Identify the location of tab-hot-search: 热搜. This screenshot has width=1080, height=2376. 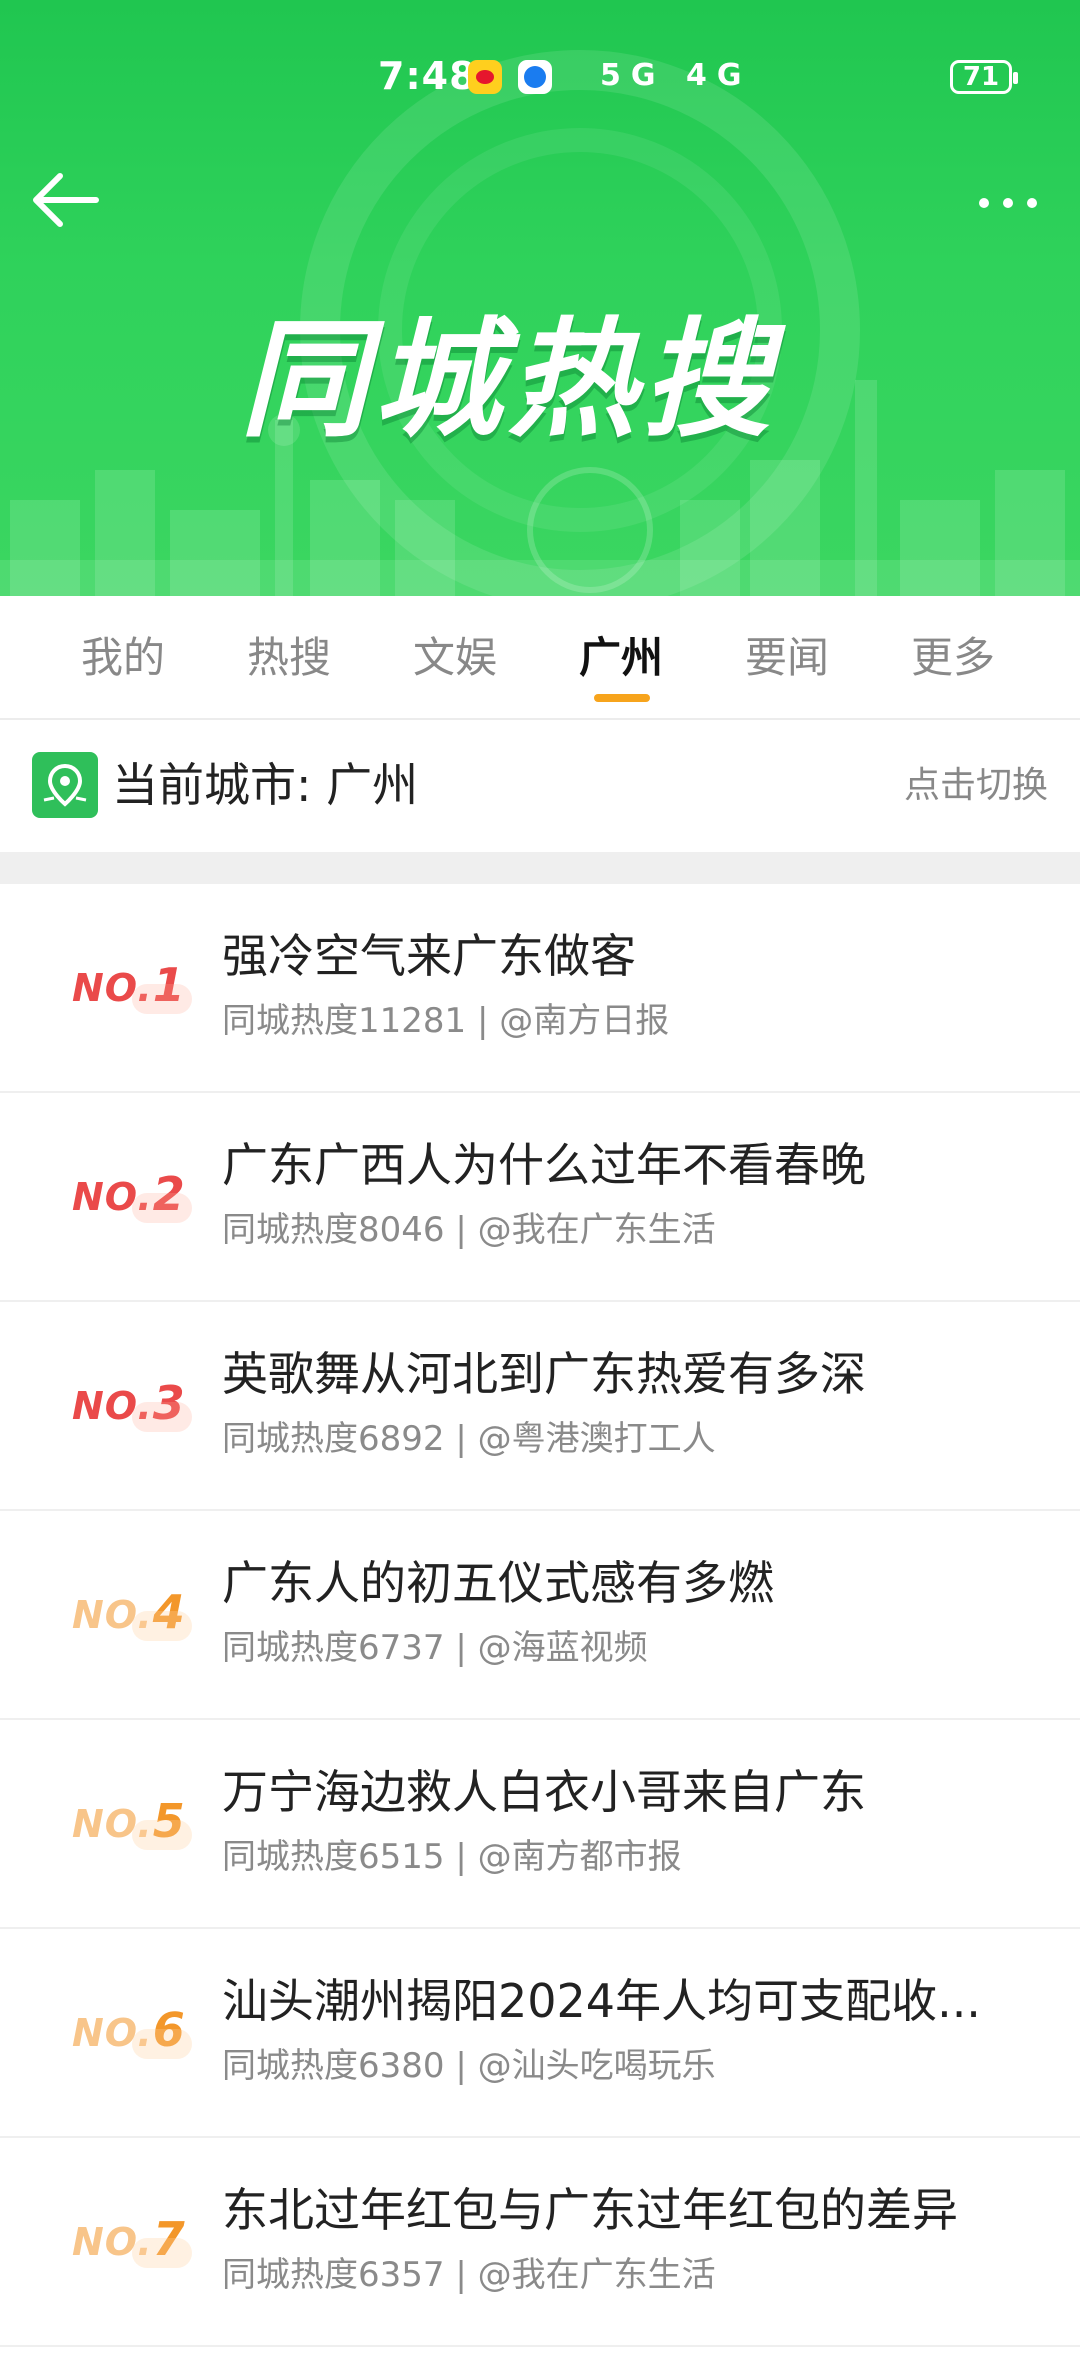
(289, 657).